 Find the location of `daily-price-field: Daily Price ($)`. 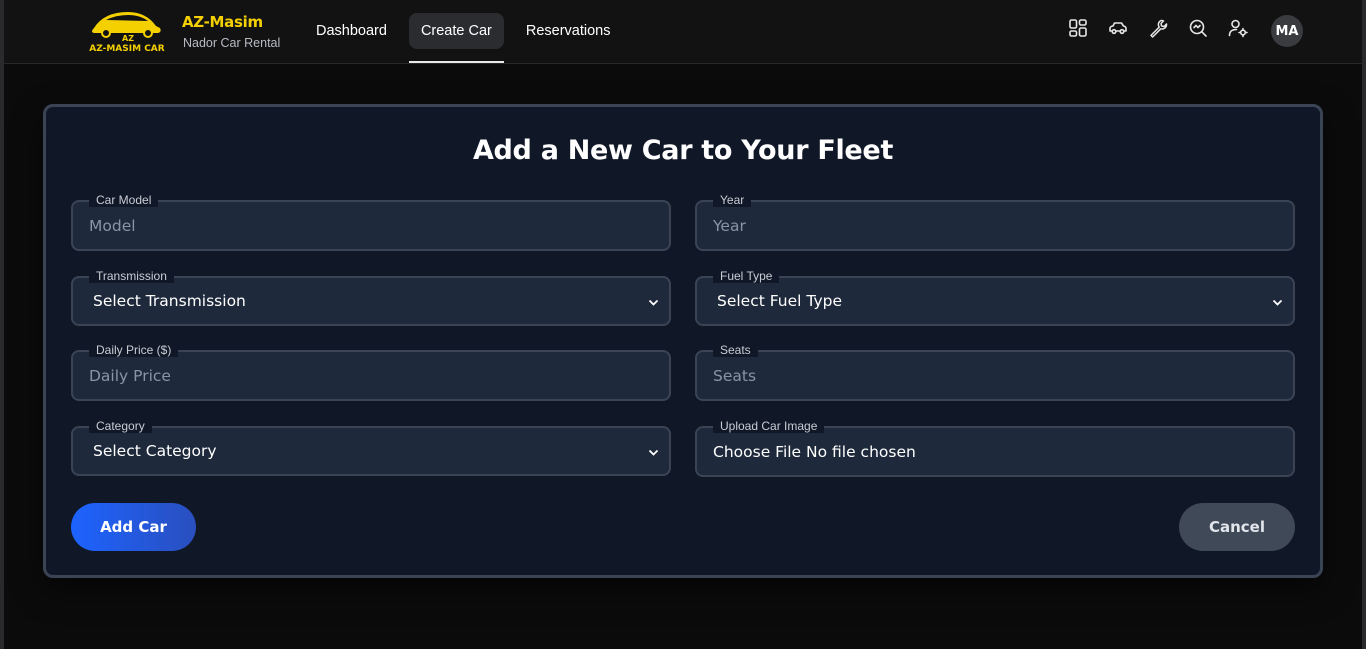

daily-price-field: Daily Price ($) is located at coordinates (371, 372).